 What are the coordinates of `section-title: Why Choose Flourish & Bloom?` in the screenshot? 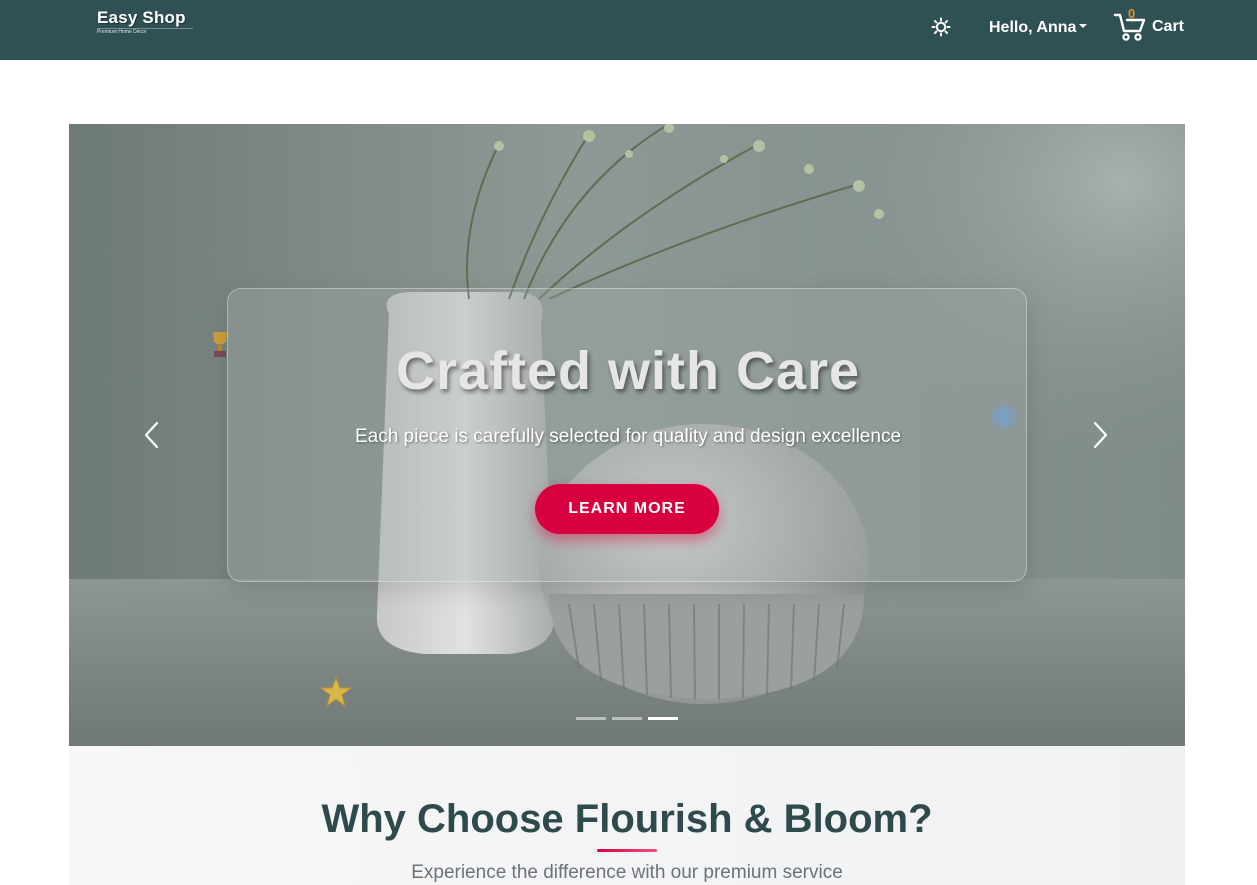 It's located at (627, 819).